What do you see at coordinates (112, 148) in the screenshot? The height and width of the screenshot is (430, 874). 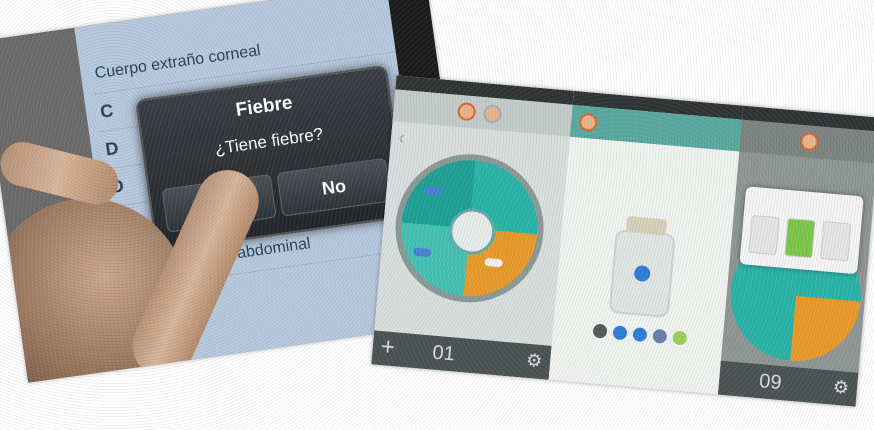 I see `list-item-label: D` at bounding box center [112, 148].